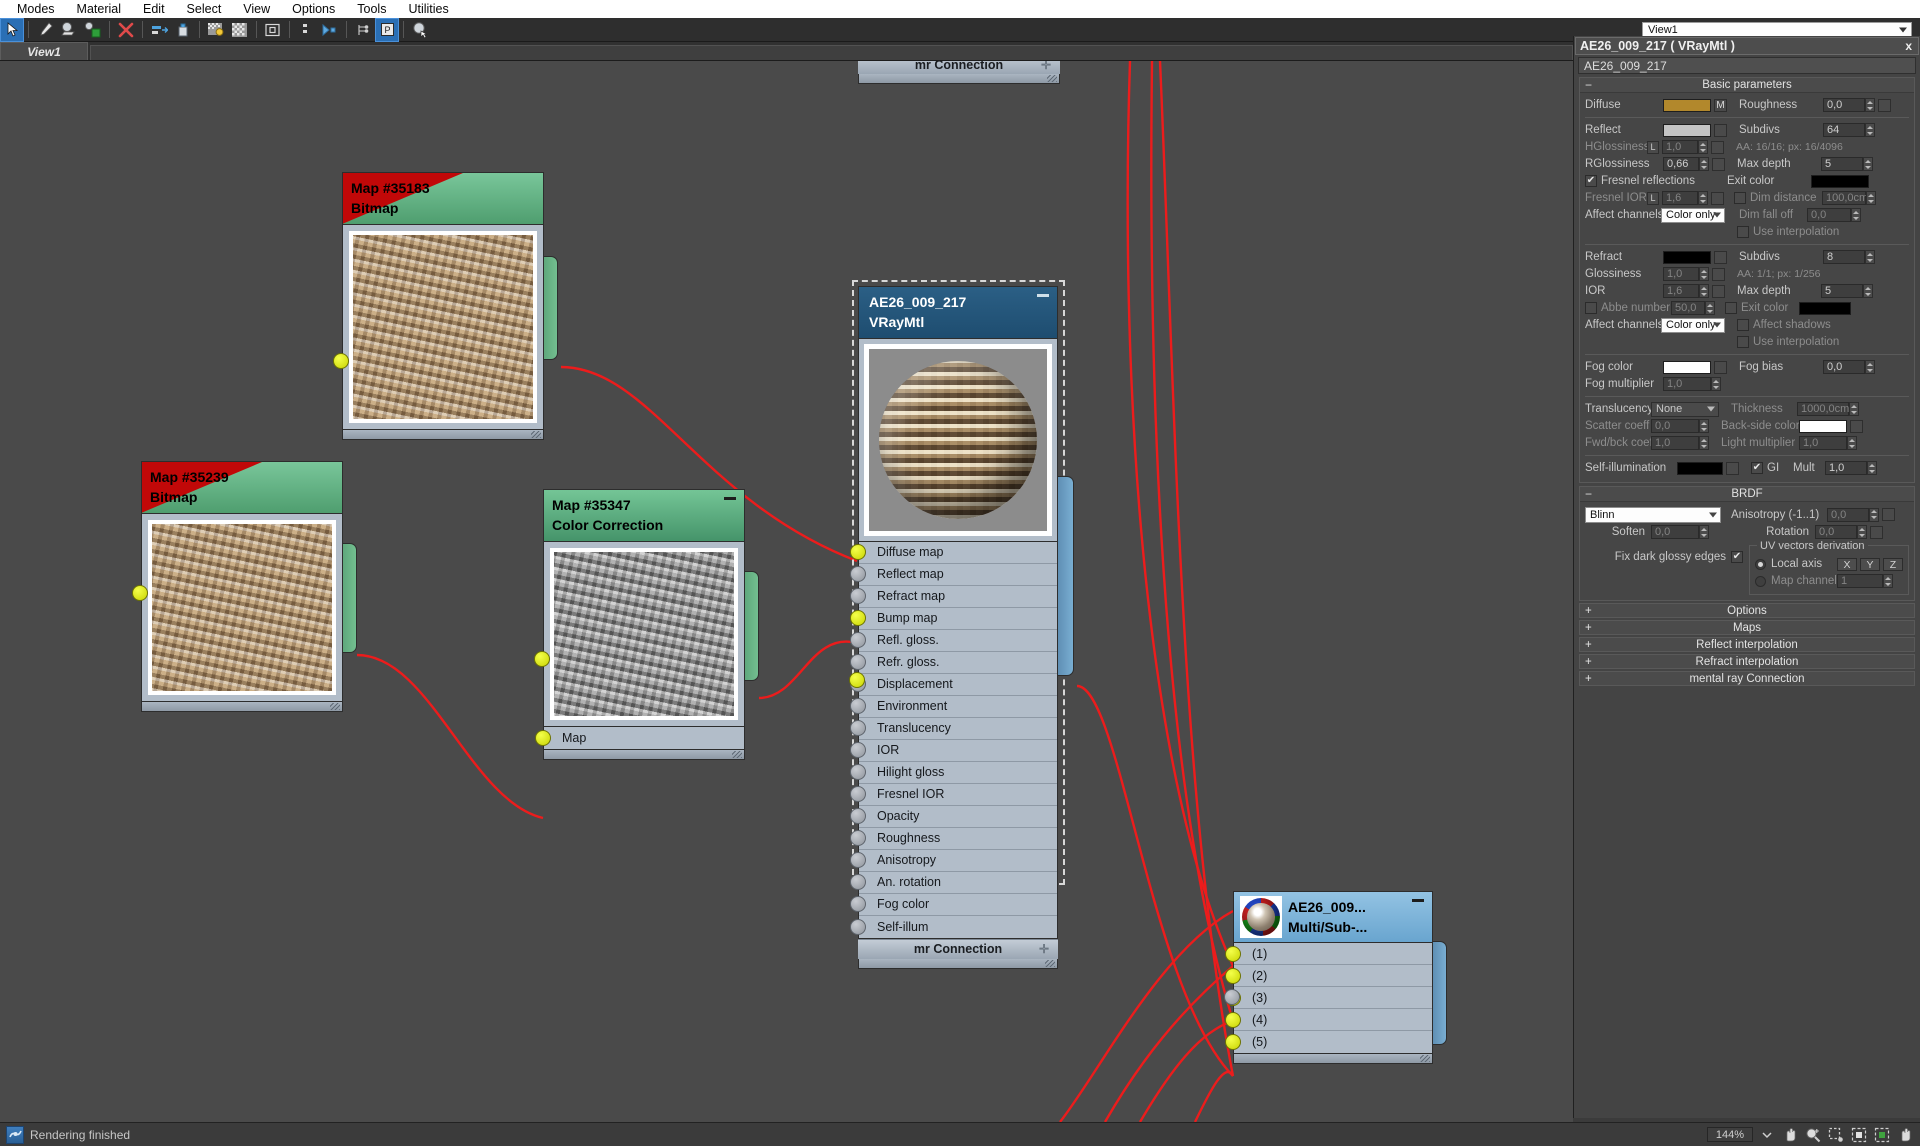 The width and height of the screenshot is (1920, 1146). Describe the element at coordinates (12, 29) in the screenshot. I see `select-icon` at that location.